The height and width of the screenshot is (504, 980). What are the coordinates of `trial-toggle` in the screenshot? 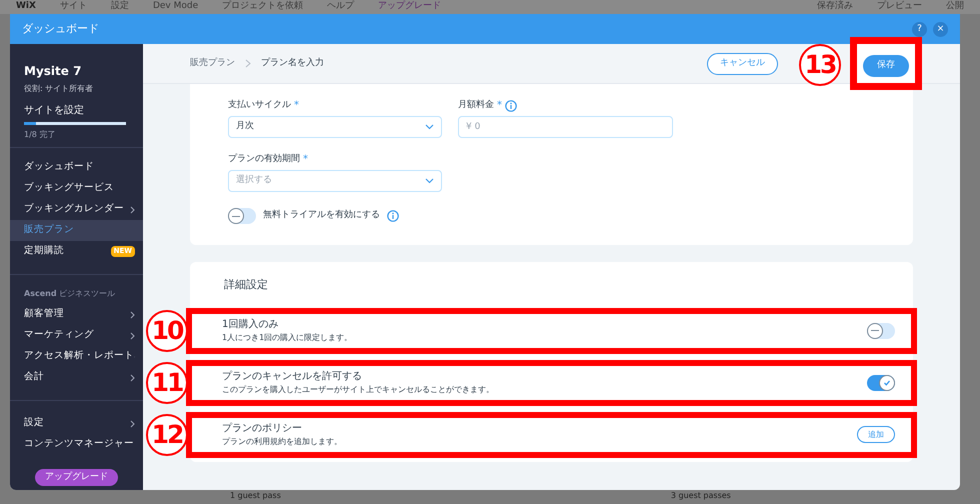 It's located at (242, 216).